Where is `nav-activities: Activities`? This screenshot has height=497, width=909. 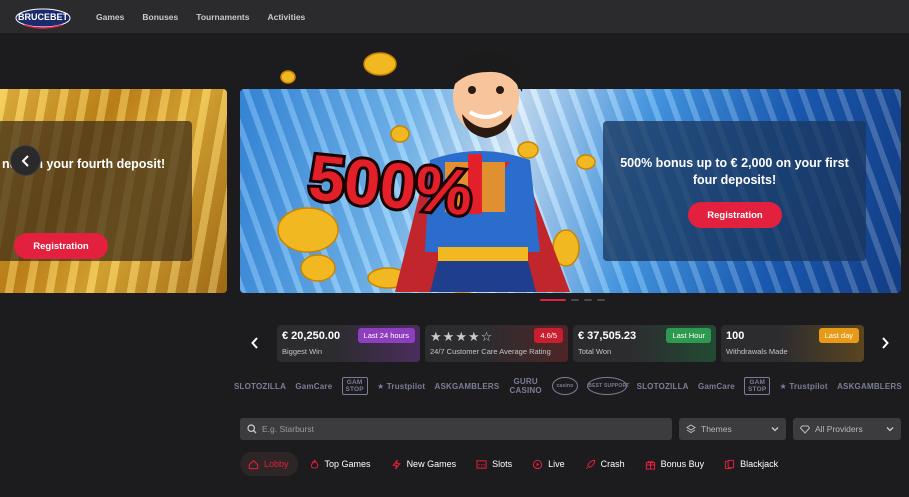
nav-activities: Activities is located at coordinates (286, 17).